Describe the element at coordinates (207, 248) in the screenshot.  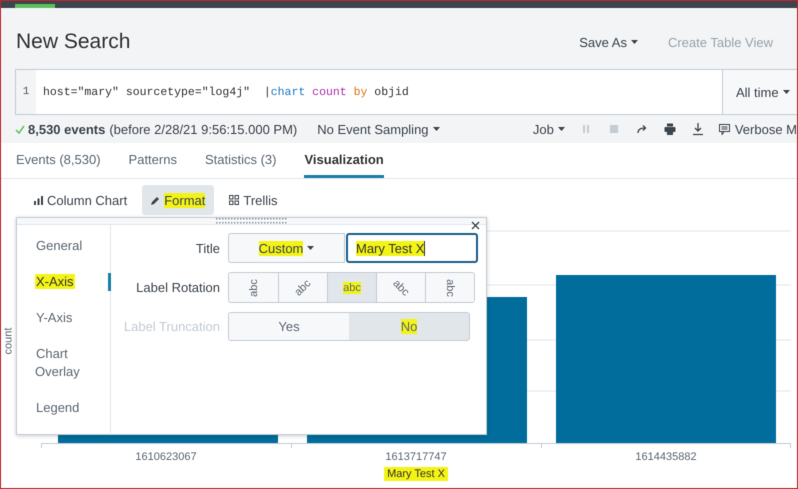
I see `field-label: Title` at that location.